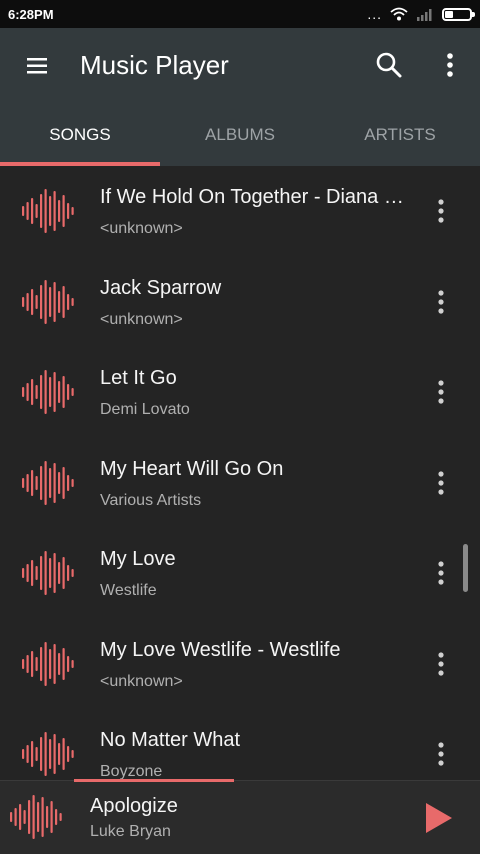 The height and width of the screenshot is (854, 480). What do you see at coordinates (424, 14) in the screenshot?
I see `signal-icon` at bounding box center [424, 14].